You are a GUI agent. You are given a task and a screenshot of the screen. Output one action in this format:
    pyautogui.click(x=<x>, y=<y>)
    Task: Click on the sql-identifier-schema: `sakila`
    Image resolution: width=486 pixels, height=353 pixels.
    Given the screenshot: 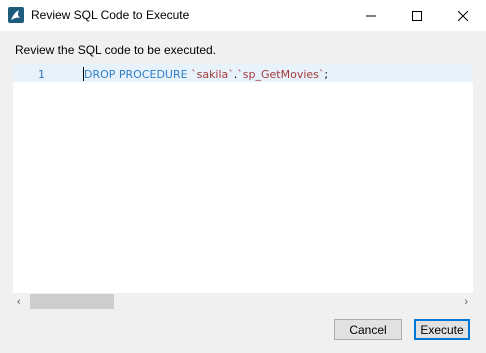 What is the action you would take?
    pyautogui.click(x=212, y=74)
    